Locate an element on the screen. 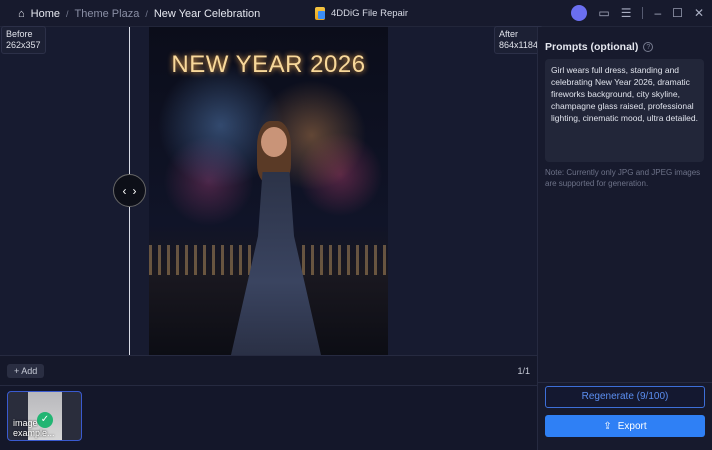 This screenshot has width=712, height=450. add-button: + Add is located at coordinates (26, 371).